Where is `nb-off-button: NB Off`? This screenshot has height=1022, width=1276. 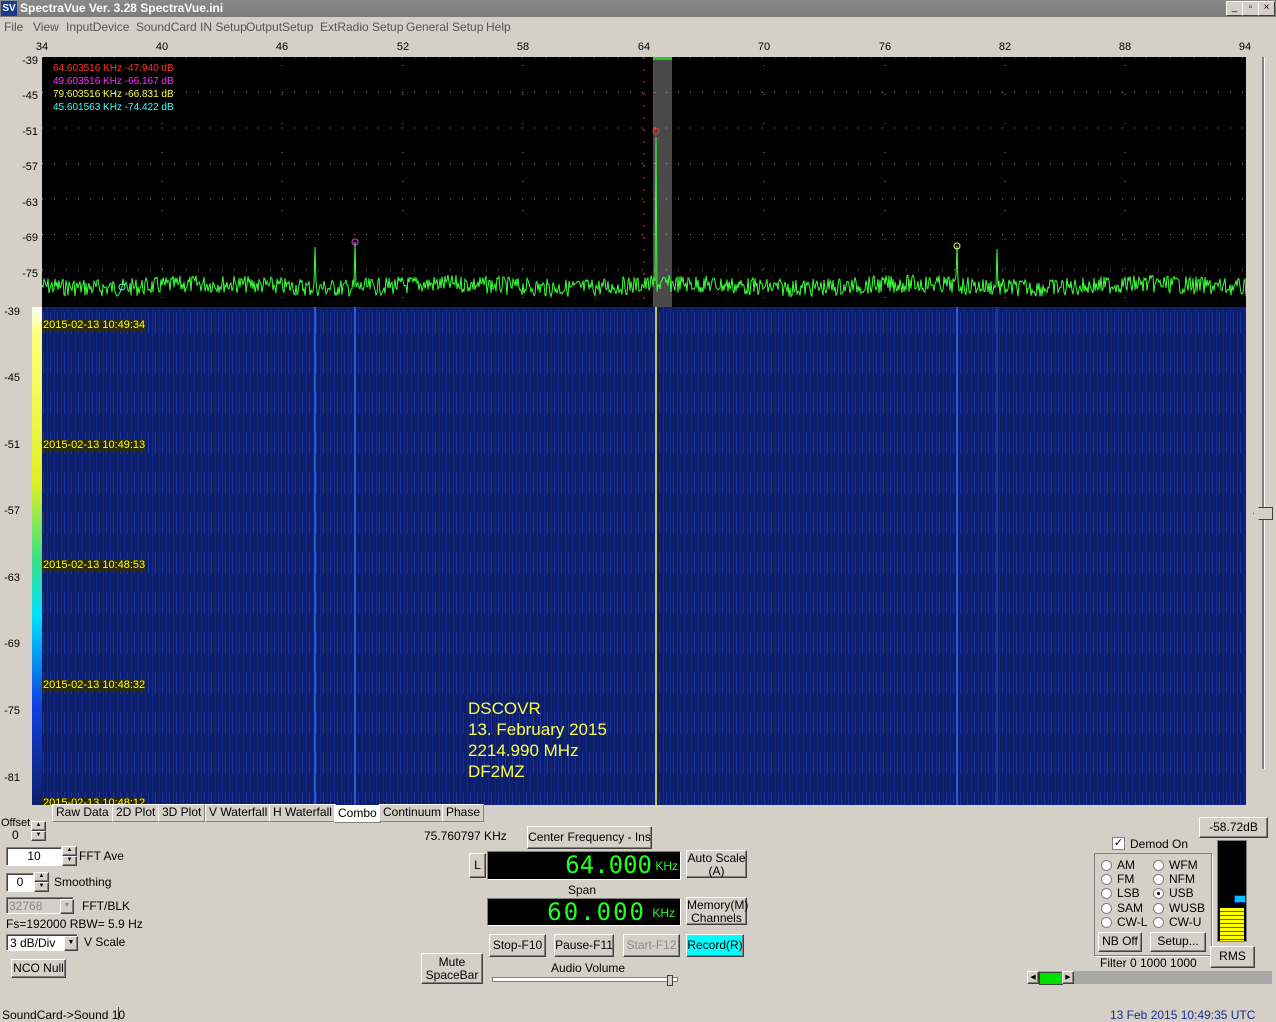 nb-off-button: NB Off is located at coordinates (1120, 942).